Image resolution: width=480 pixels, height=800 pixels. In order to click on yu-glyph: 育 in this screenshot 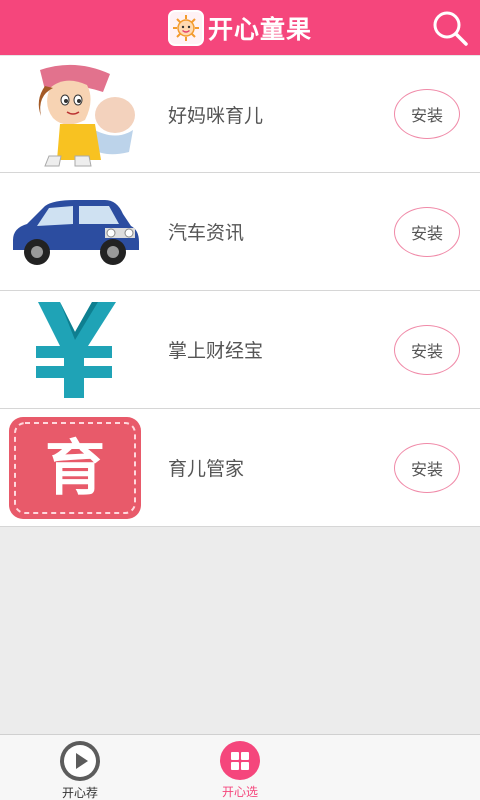, I will do `click(75, 469)`.